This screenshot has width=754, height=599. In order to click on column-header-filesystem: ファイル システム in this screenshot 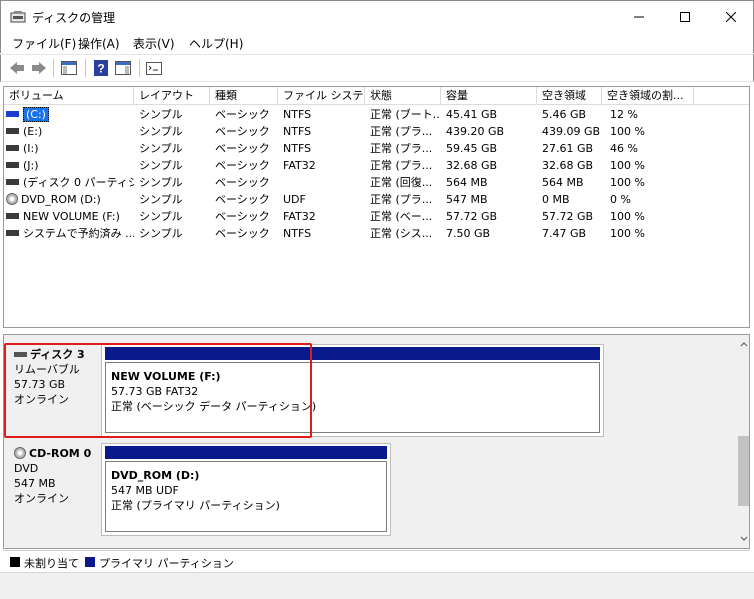, I will do `click(321, 96)`.